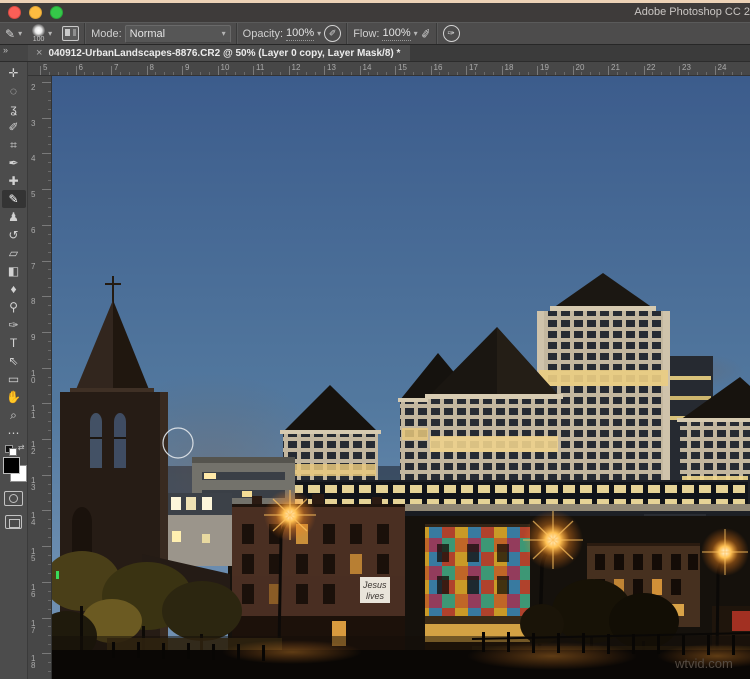 This screenshot has width=750, height=679. I want to click on airbrush-icon: ✐, so click(425, 34).